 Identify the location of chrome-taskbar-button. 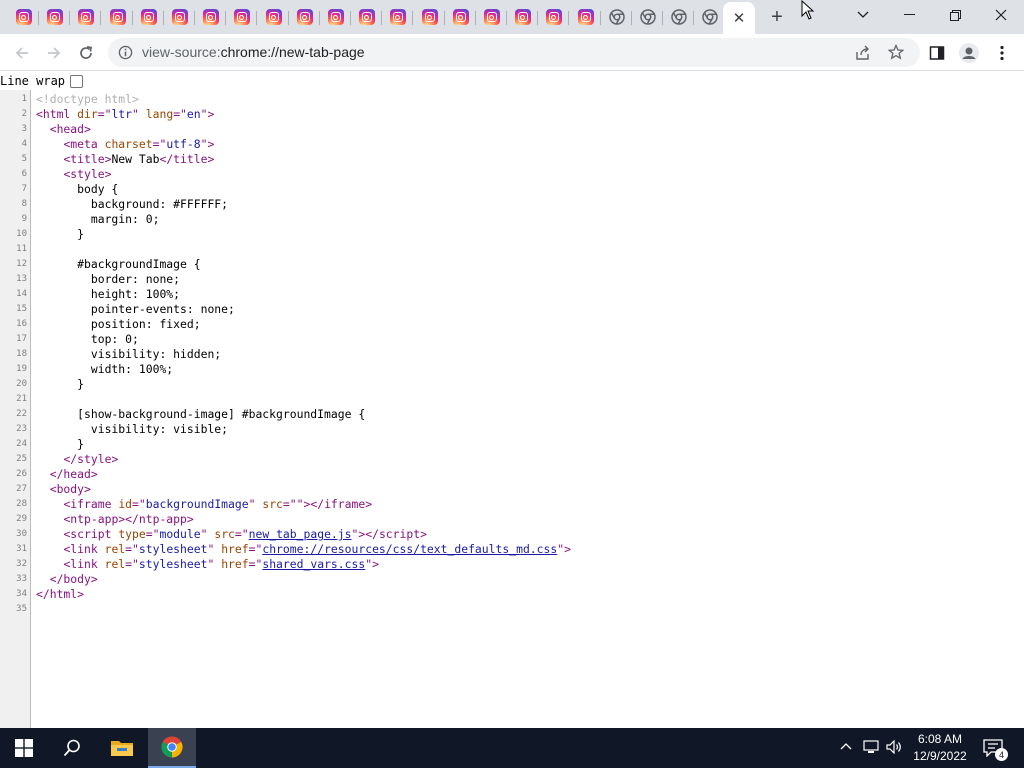
(172, 748).